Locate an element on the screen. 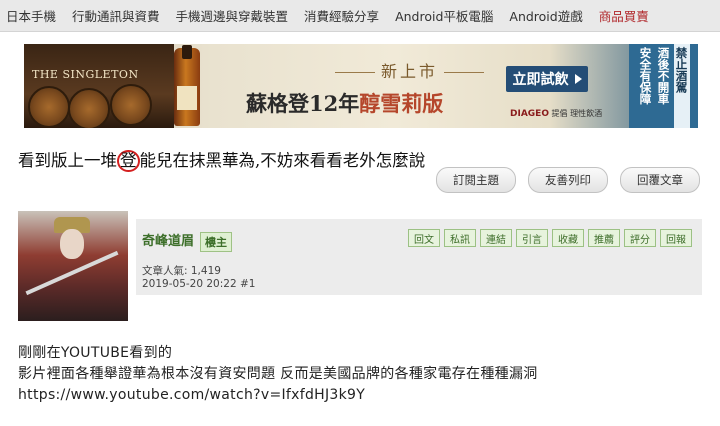 This screenshot has height=426, width=720. post-actions: 回文 私訊 連結 引言 收藏 推薦 評分 回報 is located at coordinates (550, 238).